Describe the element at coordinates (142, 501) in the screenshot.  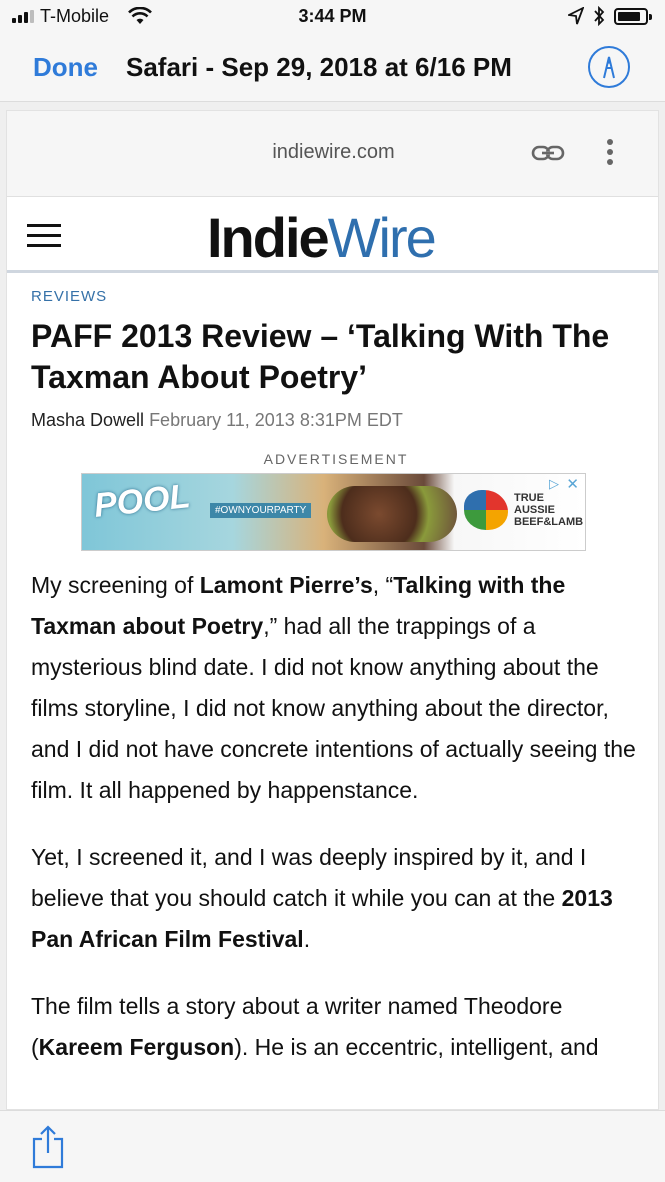
I see `ad-pool-text: POOL` at that location.